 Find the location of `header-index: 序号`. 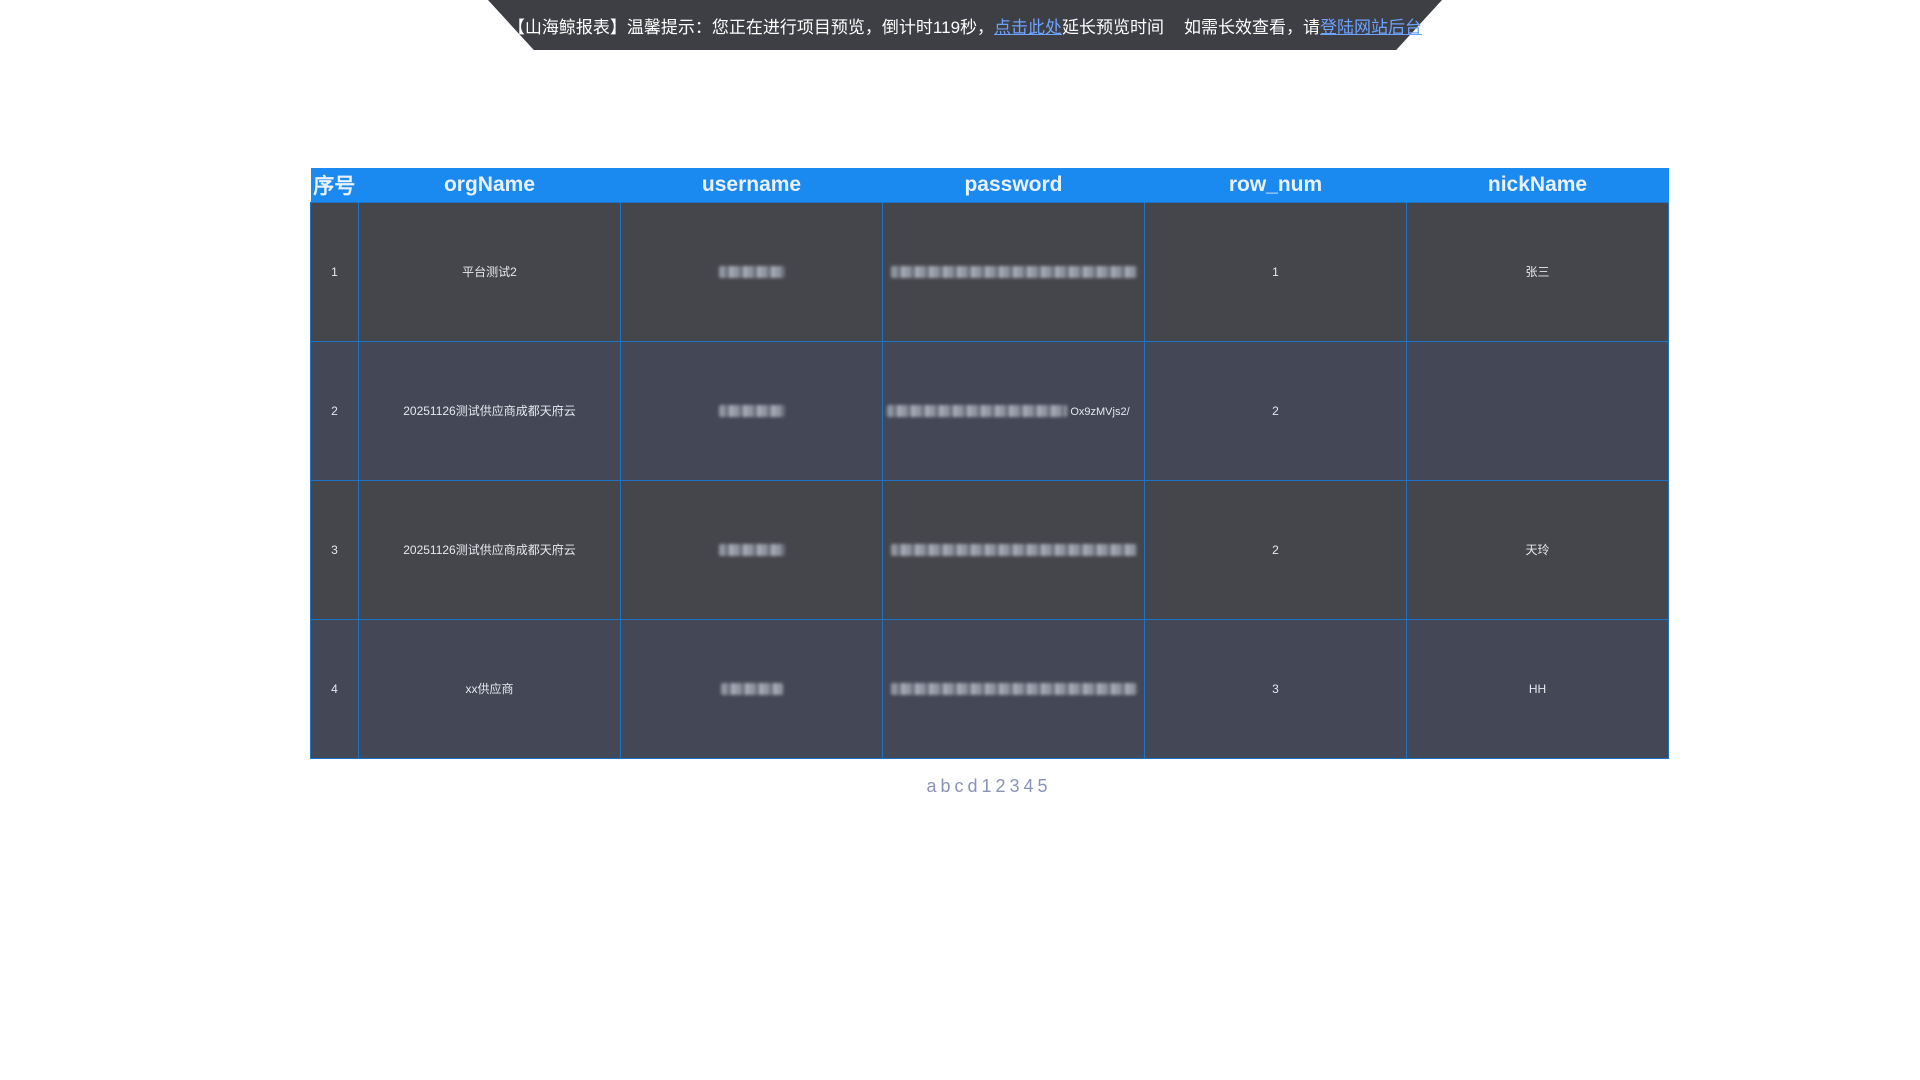

header-index: 序号 is located at coordinates (334, 185).